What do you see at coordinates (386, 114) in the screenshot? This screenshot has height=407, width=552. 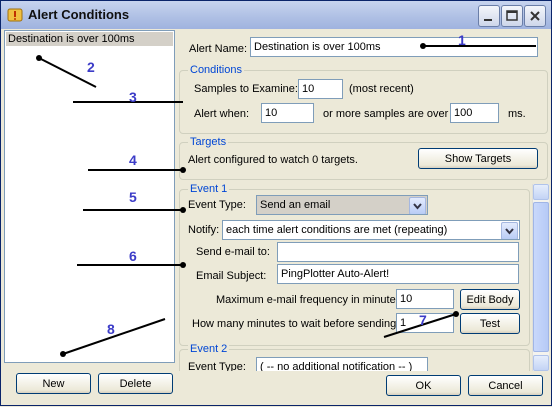 I see `alert-when-middle-label: or more samples are over` at bounding box center [386, 114].